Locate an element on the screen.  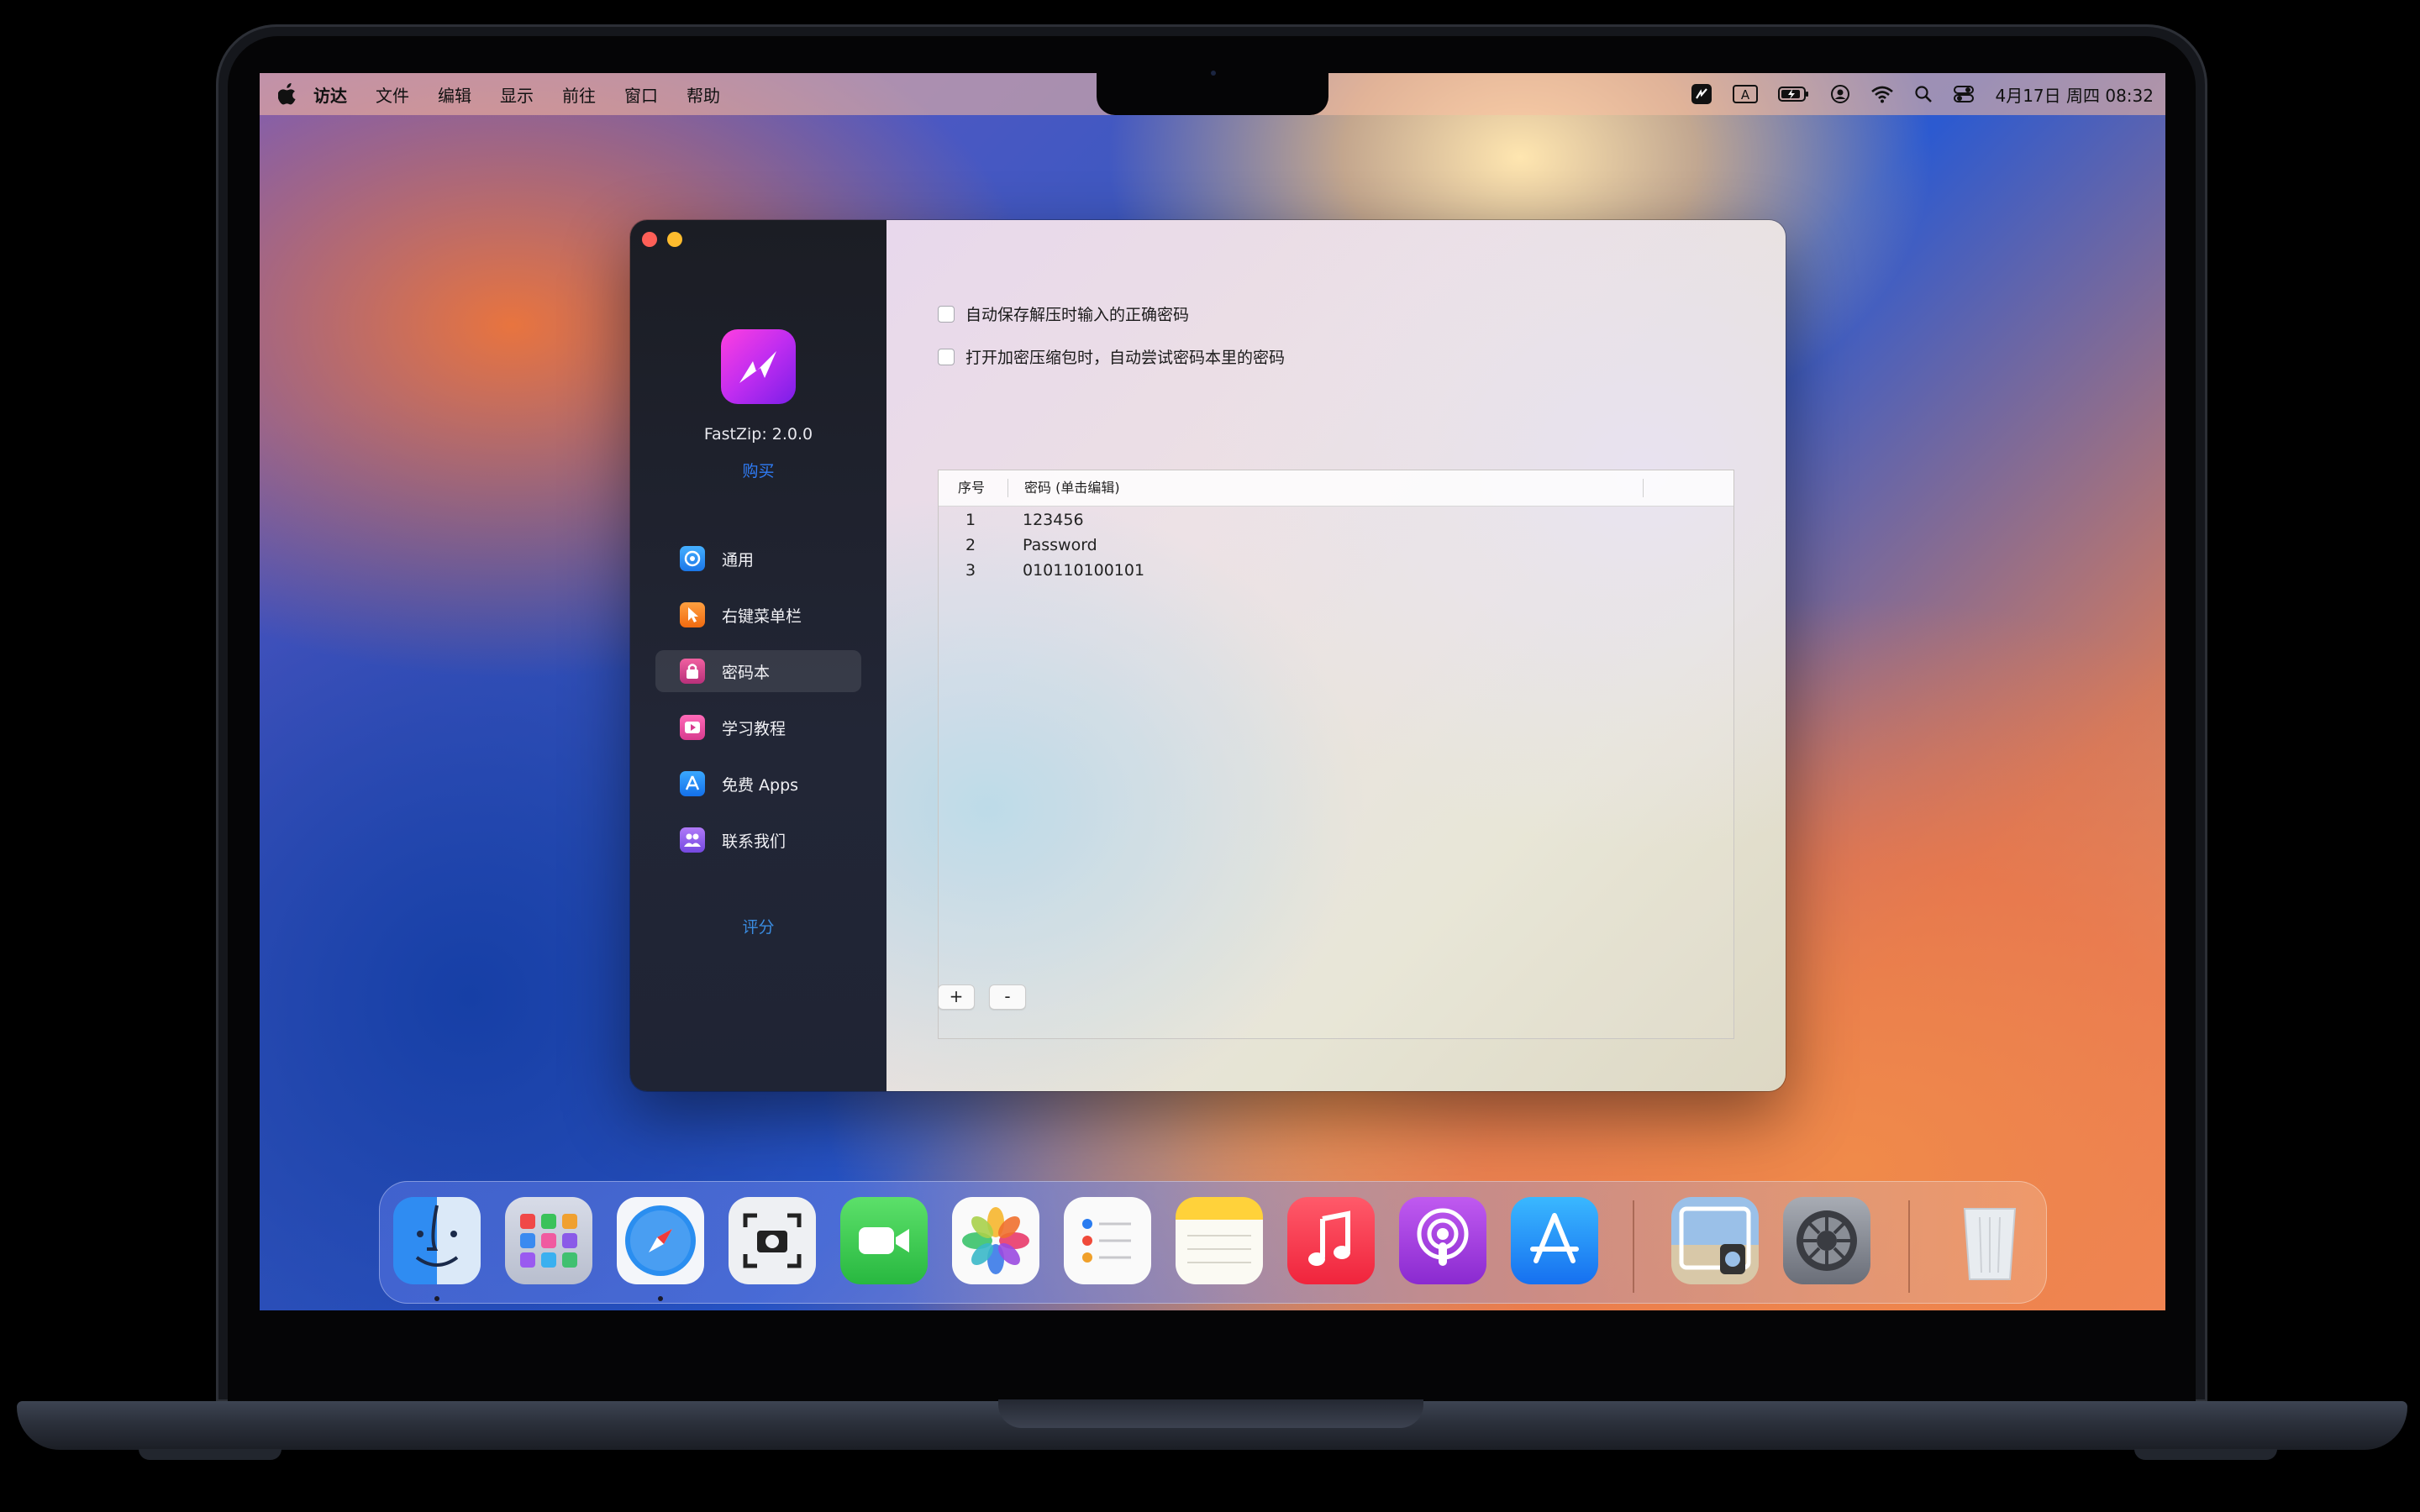
sidebar-item-password-book: 密码本 is located at coordinates (758, 671).